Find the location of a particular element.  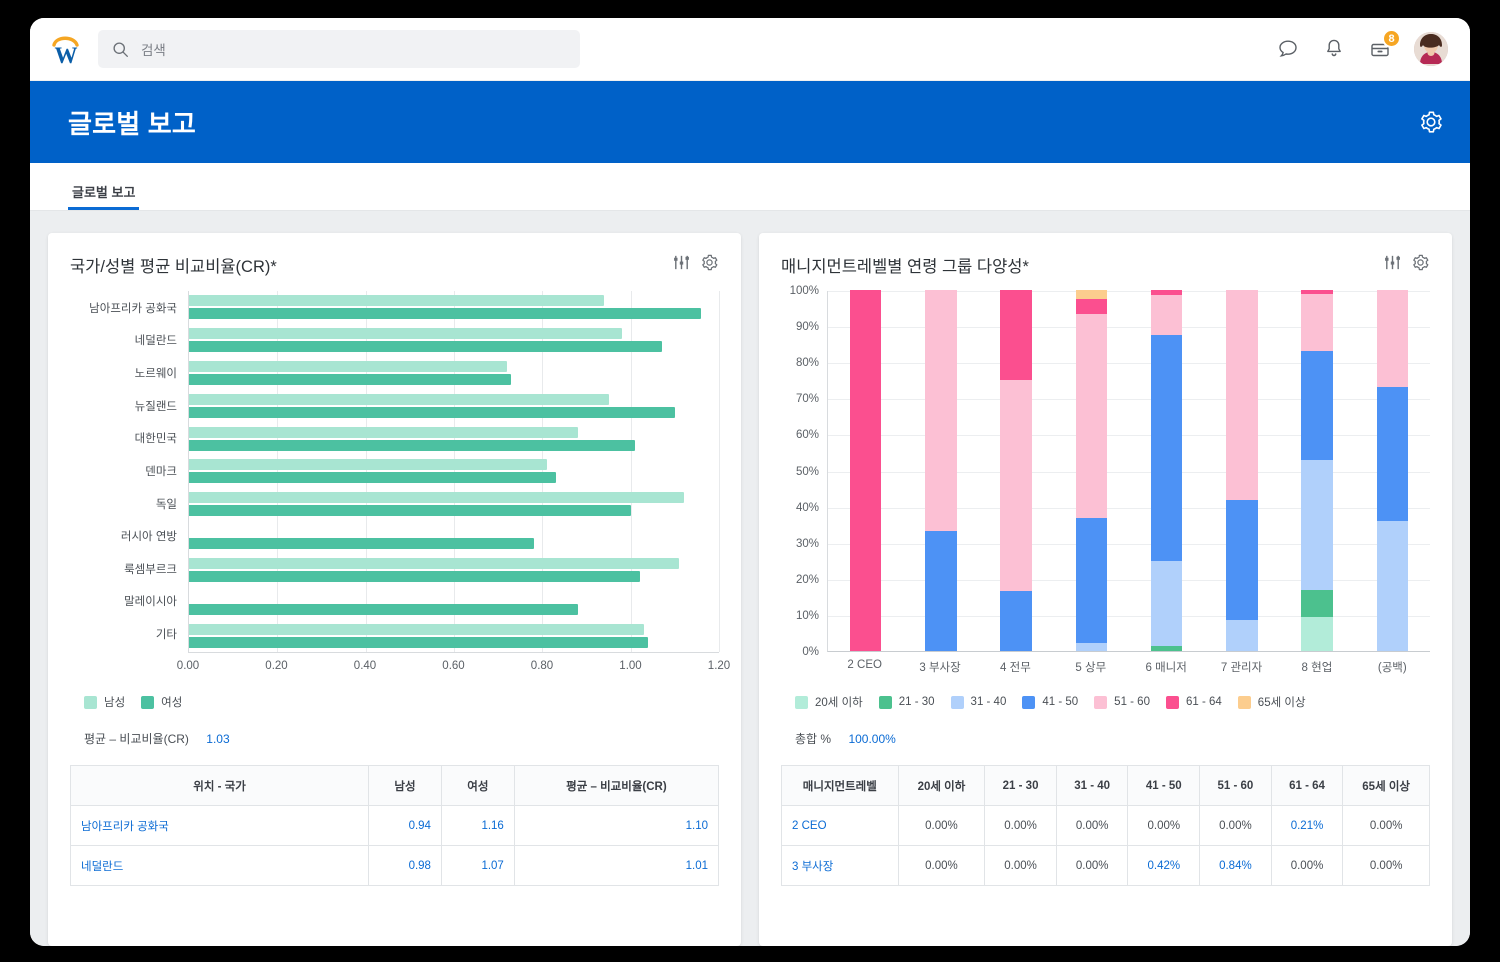

value-link: 0.21% is located at coordinates (1307, 826).